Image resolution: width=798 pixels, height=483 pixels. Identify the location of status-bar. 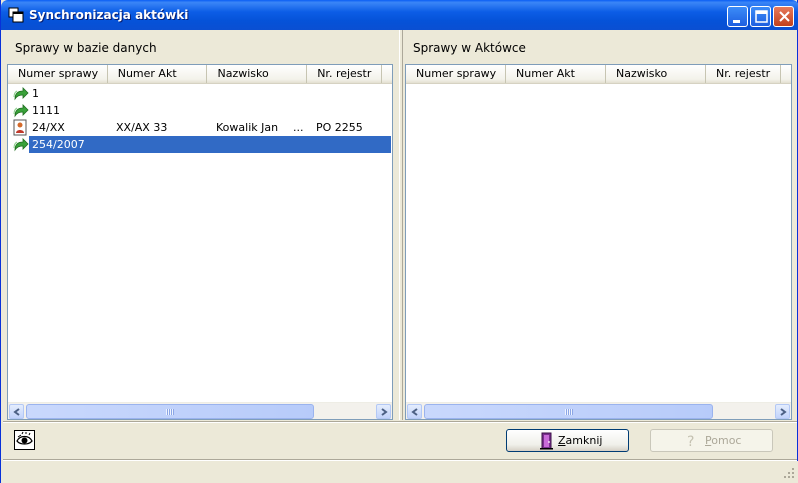
(399, 472).